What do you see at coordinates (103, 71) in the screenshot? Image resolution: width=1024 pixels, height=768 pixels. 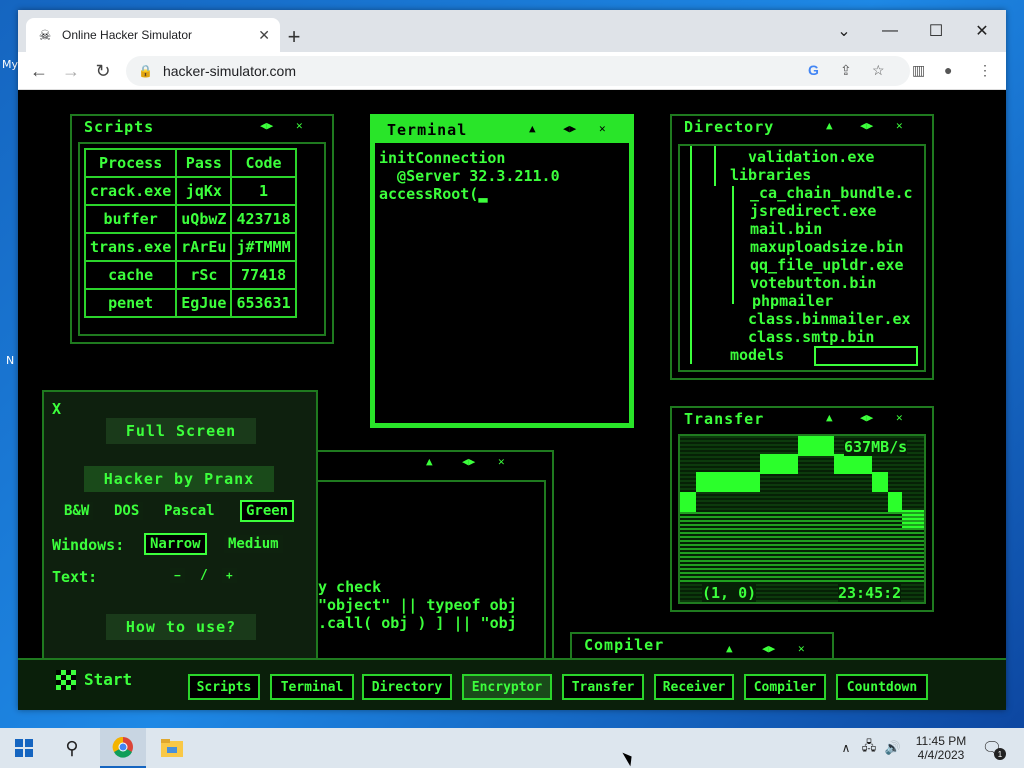 I see `reload-button: ↻` at bounding box center [103, 71].